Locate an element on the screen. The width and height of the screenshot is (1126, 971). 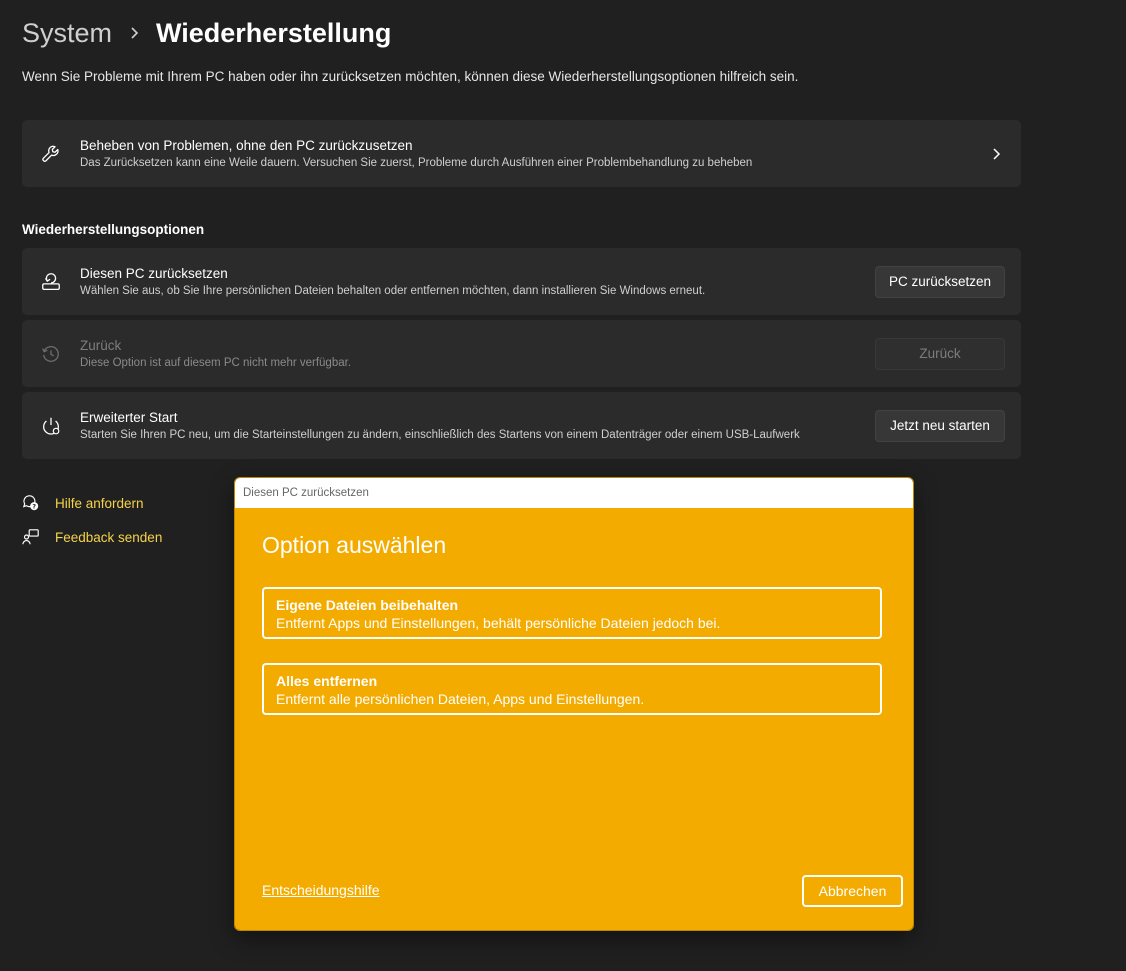
cancel-button: Abbrechen is located at coordinates (852, 891).